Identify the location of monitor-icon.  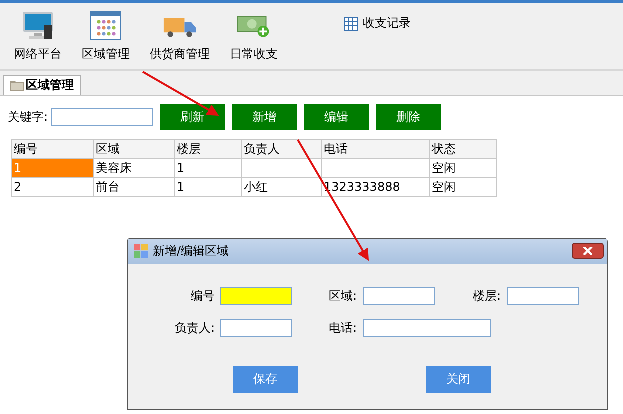
(38, 26).